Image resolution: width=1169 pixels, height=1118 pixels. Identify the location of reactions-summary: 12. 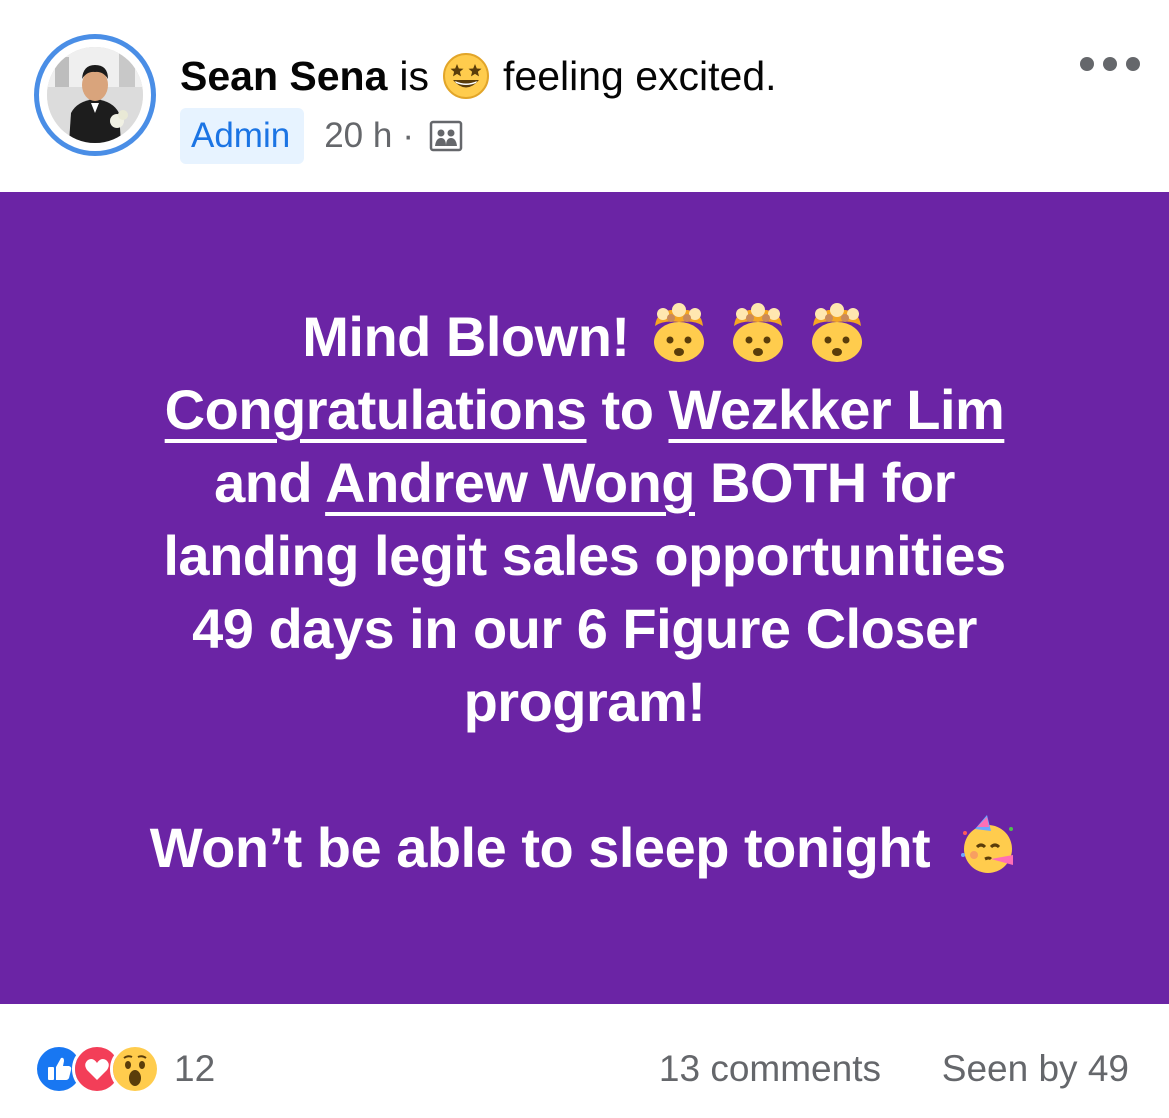
(124, 1069).